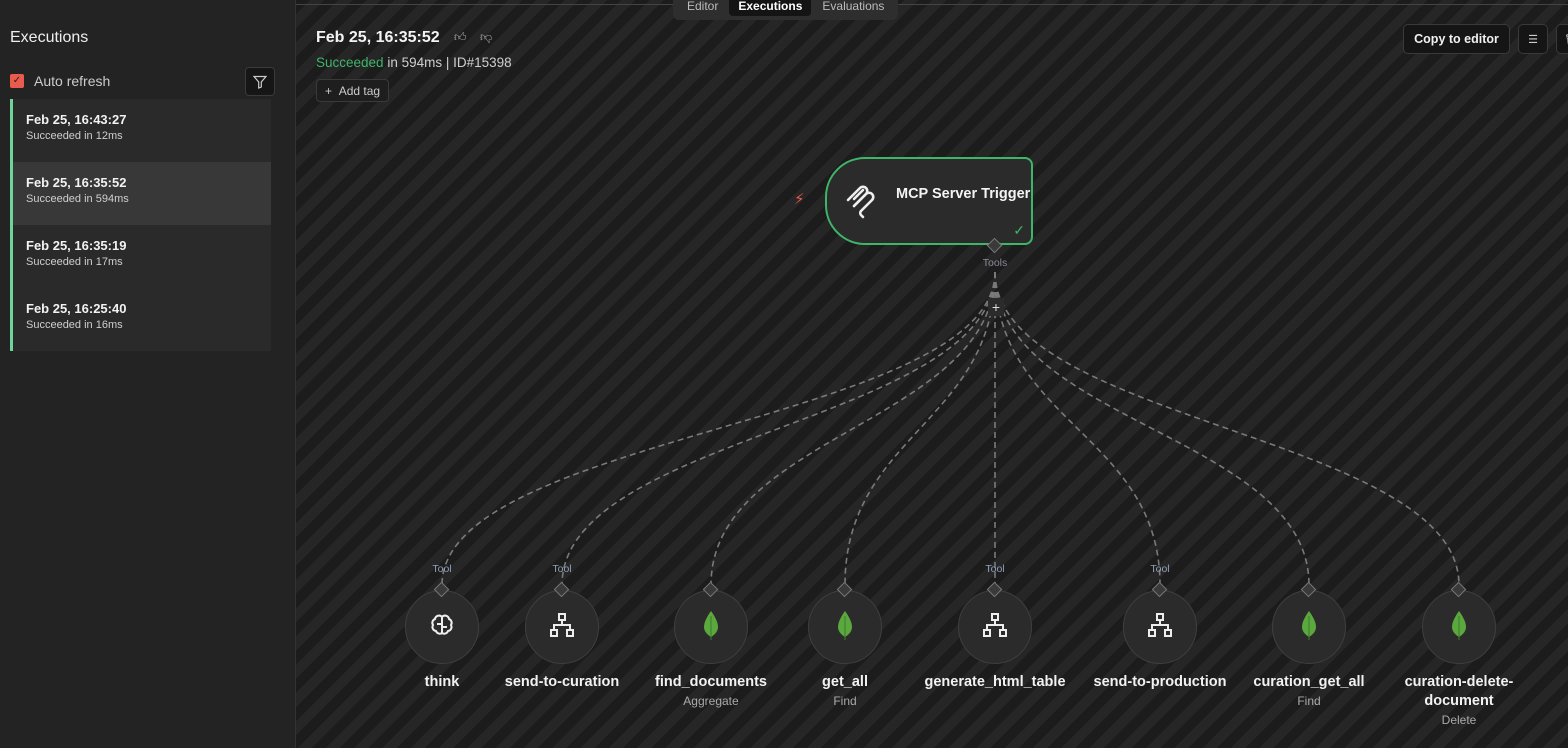 This screenshot has height=748, width=1568. I want to click on node-name: get_all, so click(845, 682).